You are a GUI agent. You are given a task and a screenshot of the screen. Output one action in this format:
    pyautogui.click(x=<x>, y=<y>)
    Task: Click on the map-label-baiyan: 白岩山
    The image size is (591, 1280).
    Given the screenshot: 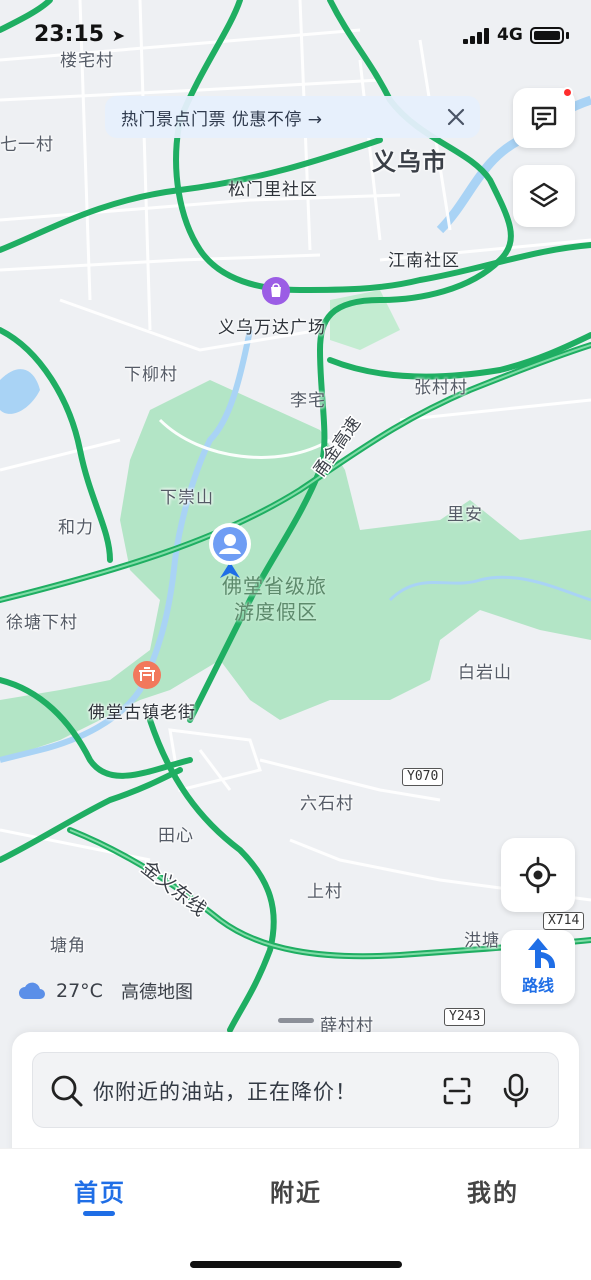 What is the action you would take?
    pyautogui.click(x=485, y=670)
    